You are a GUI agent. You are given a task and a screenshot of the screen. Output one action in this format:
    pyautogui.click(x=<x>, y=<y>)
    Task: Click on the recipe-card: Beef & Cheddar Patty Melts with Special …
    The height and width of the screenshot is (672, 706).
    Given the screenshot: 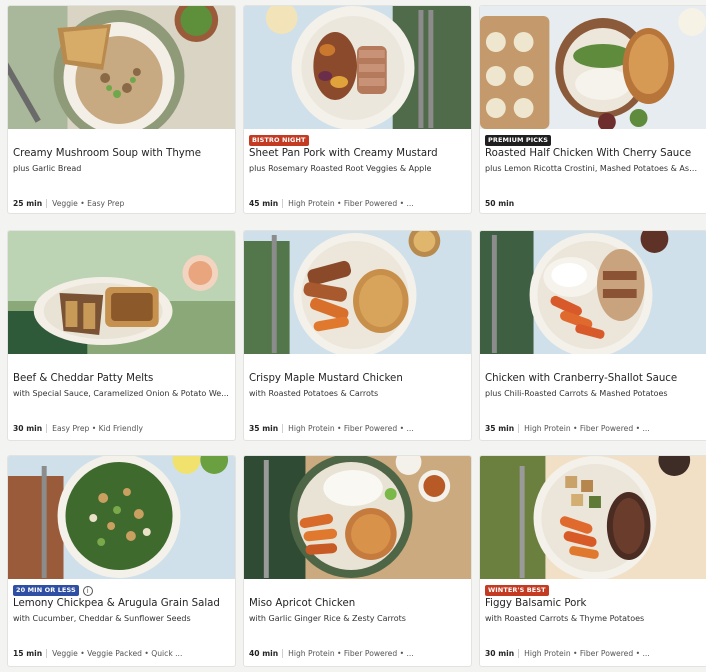 What is the action you would take?
    pyautogui.click(x=121, y=335)
    